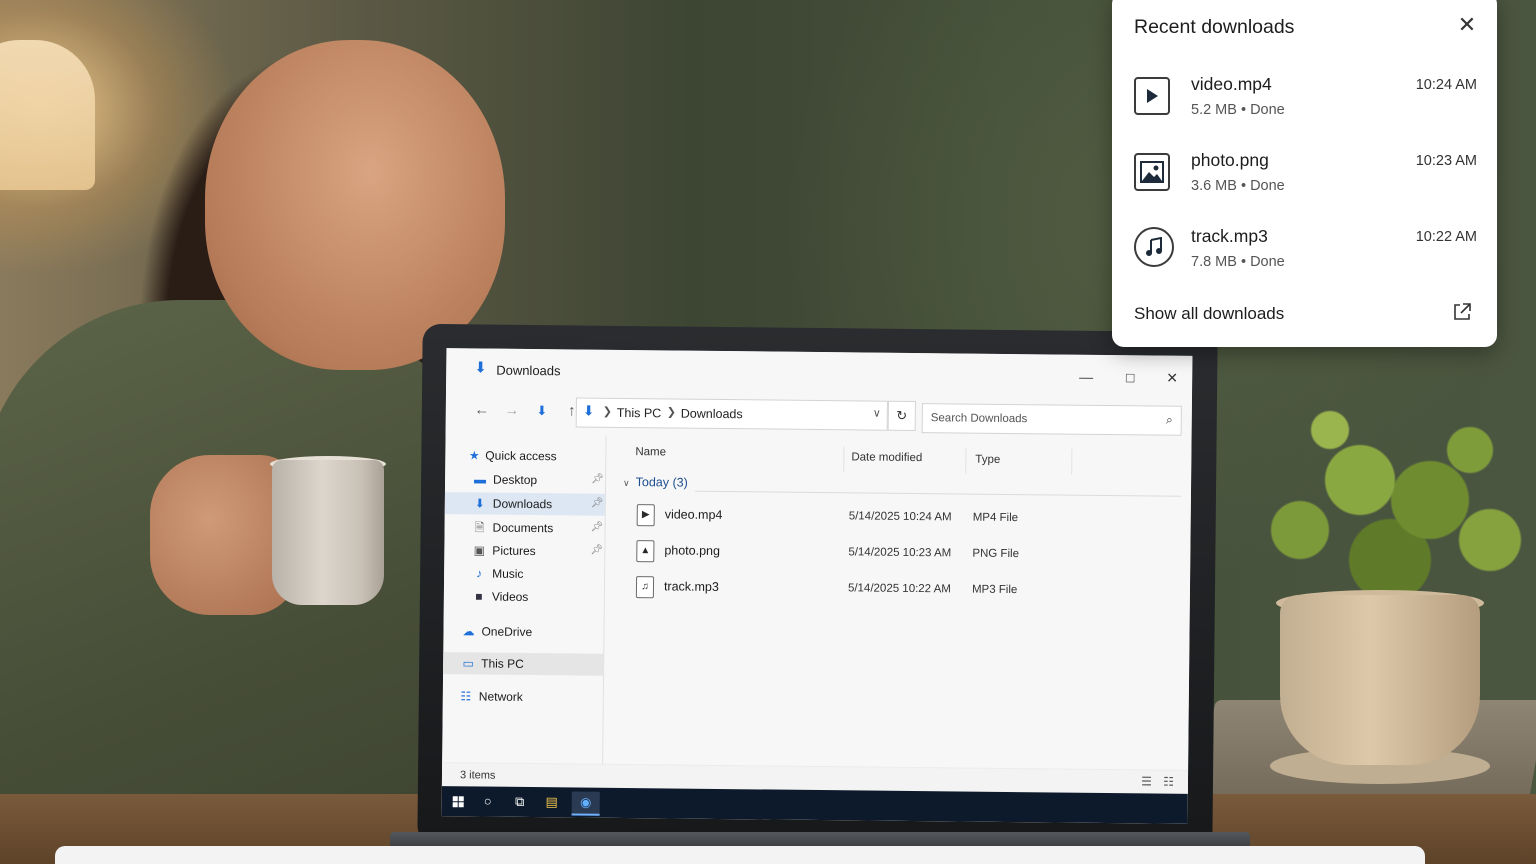 This screenshot has height=864, width=1536. What do you see at coordinates (650, 458) in the screenshot?
I see `column-header-name: Name` at bounding box center [650, 458].